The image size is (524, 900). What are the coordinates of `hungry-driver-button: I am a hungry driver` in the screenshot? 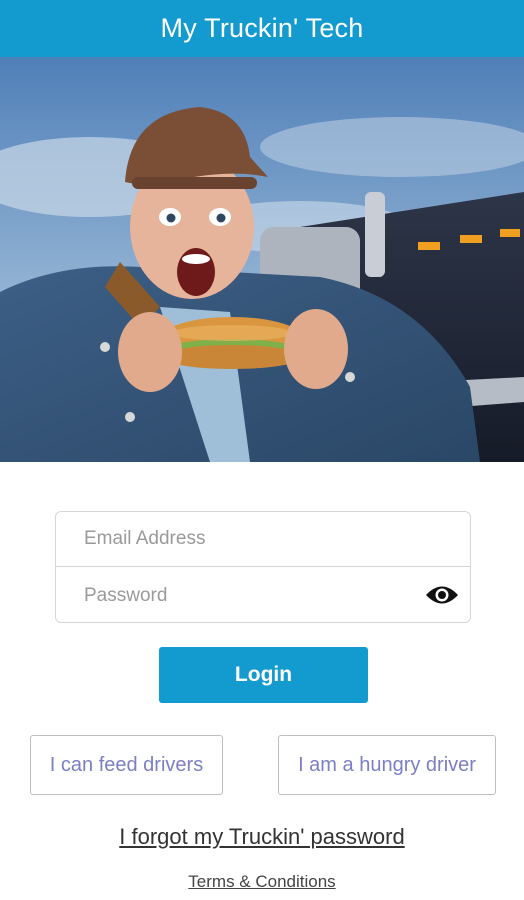 It's located at (387, 765).